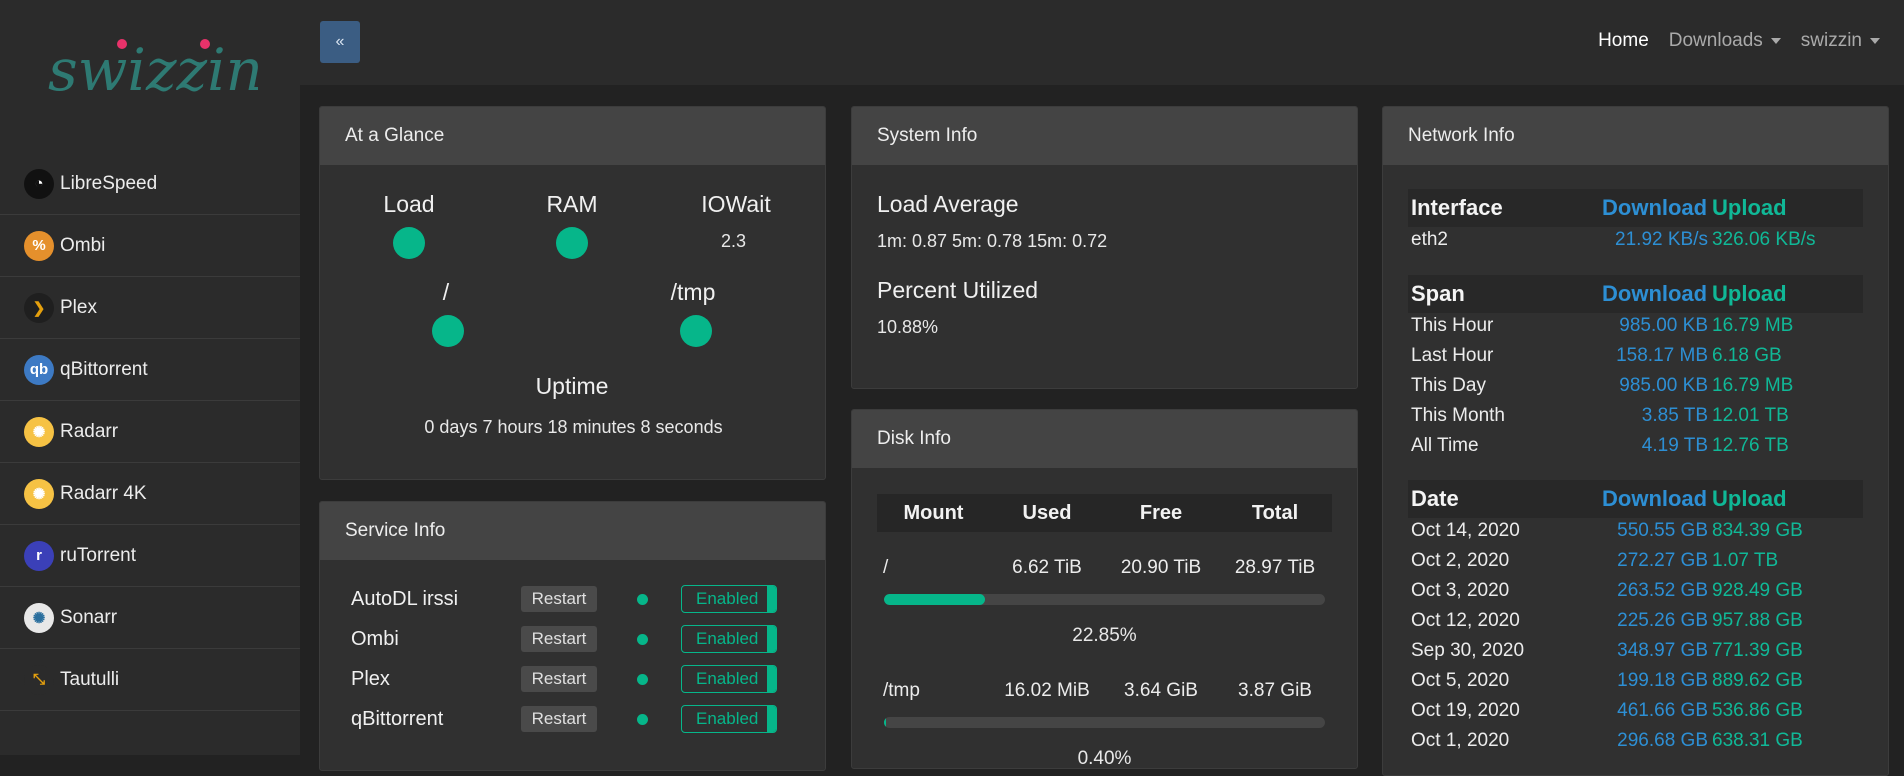  Describe the element at coordinates (409, 243) in the screenshot. I see `load-status-dot` at that location.